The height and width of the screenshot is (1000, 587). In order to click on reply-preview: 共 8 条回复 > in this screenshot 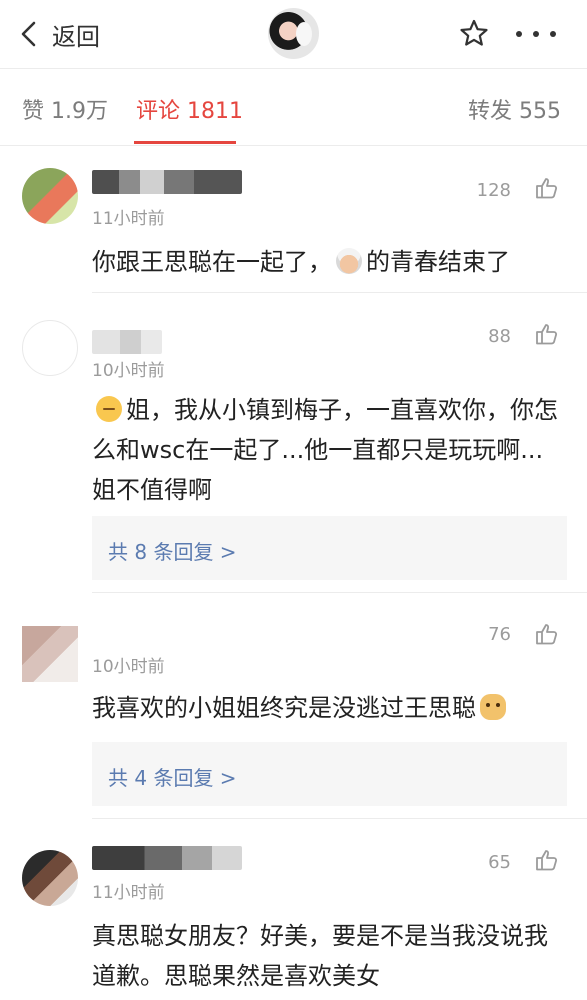, I will do `click(329, 548)`.